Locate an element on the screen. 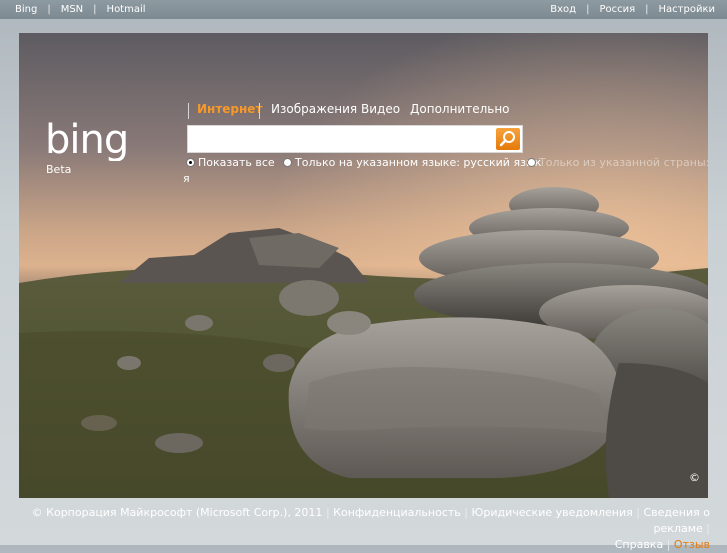  sign-in-link: Вход is located at coordinates (563, 9).